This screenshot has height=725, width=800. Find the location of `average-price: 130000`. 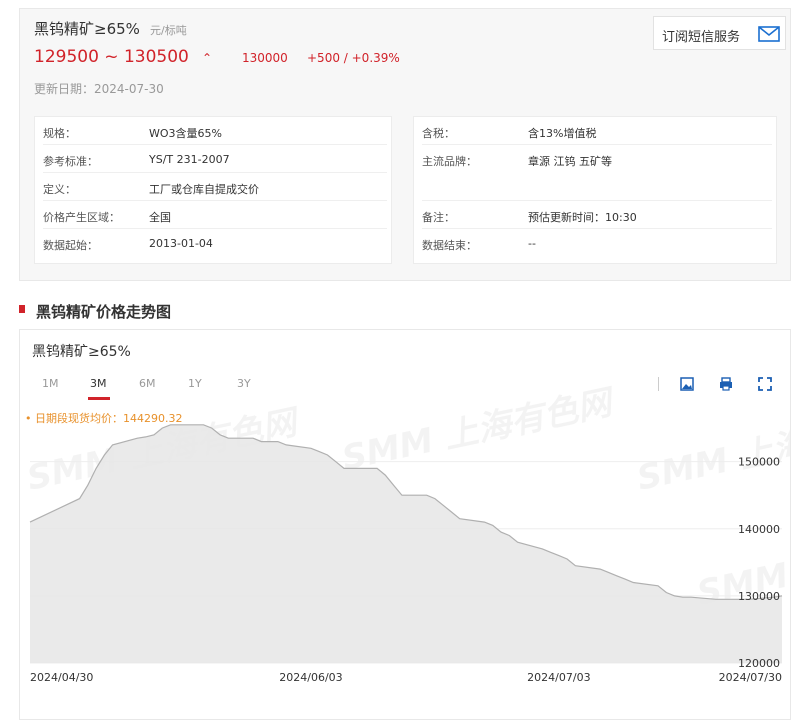

average-price: 130000 is located at coordinates (265, 58).